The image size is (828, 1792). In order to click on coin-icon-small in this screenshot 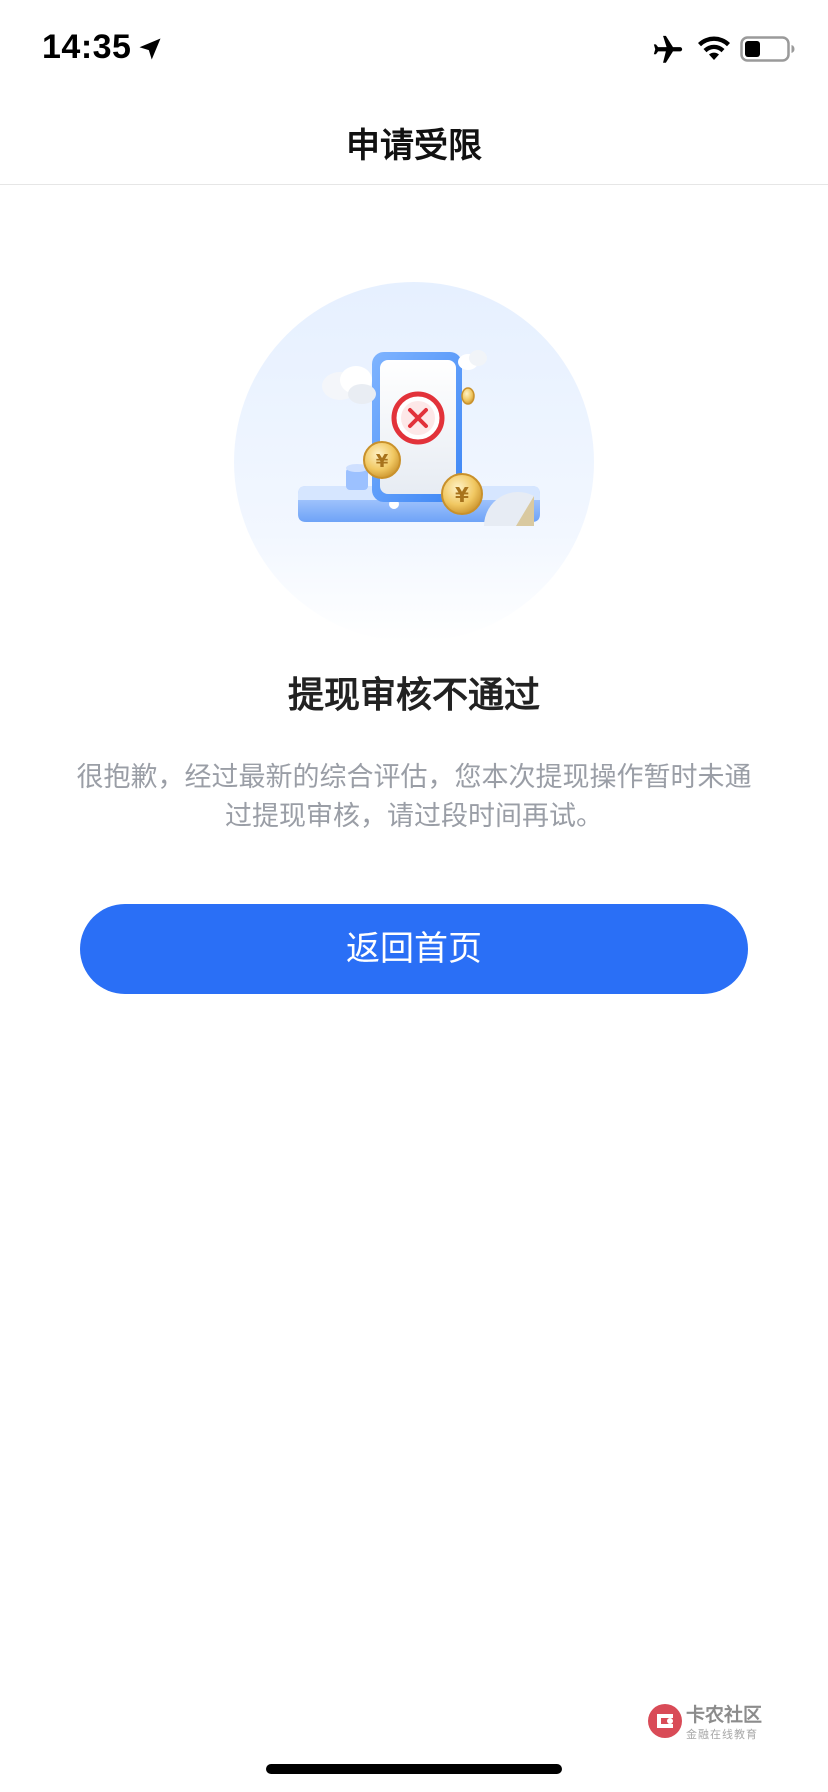, I will do `click(468, 396)`.